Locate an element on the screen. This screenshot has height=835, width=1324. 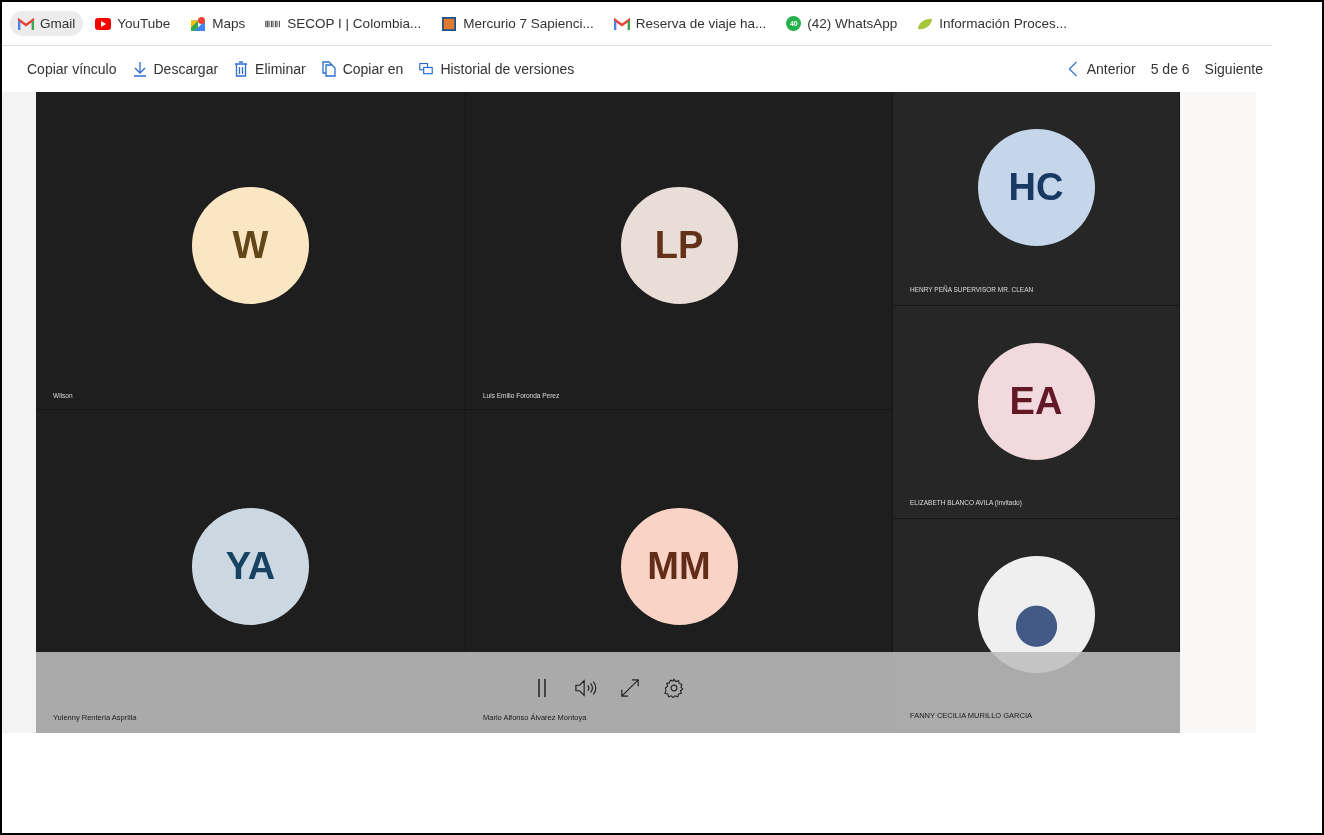
toolbar-button: Copiar en is located at coordinates (362, 69).